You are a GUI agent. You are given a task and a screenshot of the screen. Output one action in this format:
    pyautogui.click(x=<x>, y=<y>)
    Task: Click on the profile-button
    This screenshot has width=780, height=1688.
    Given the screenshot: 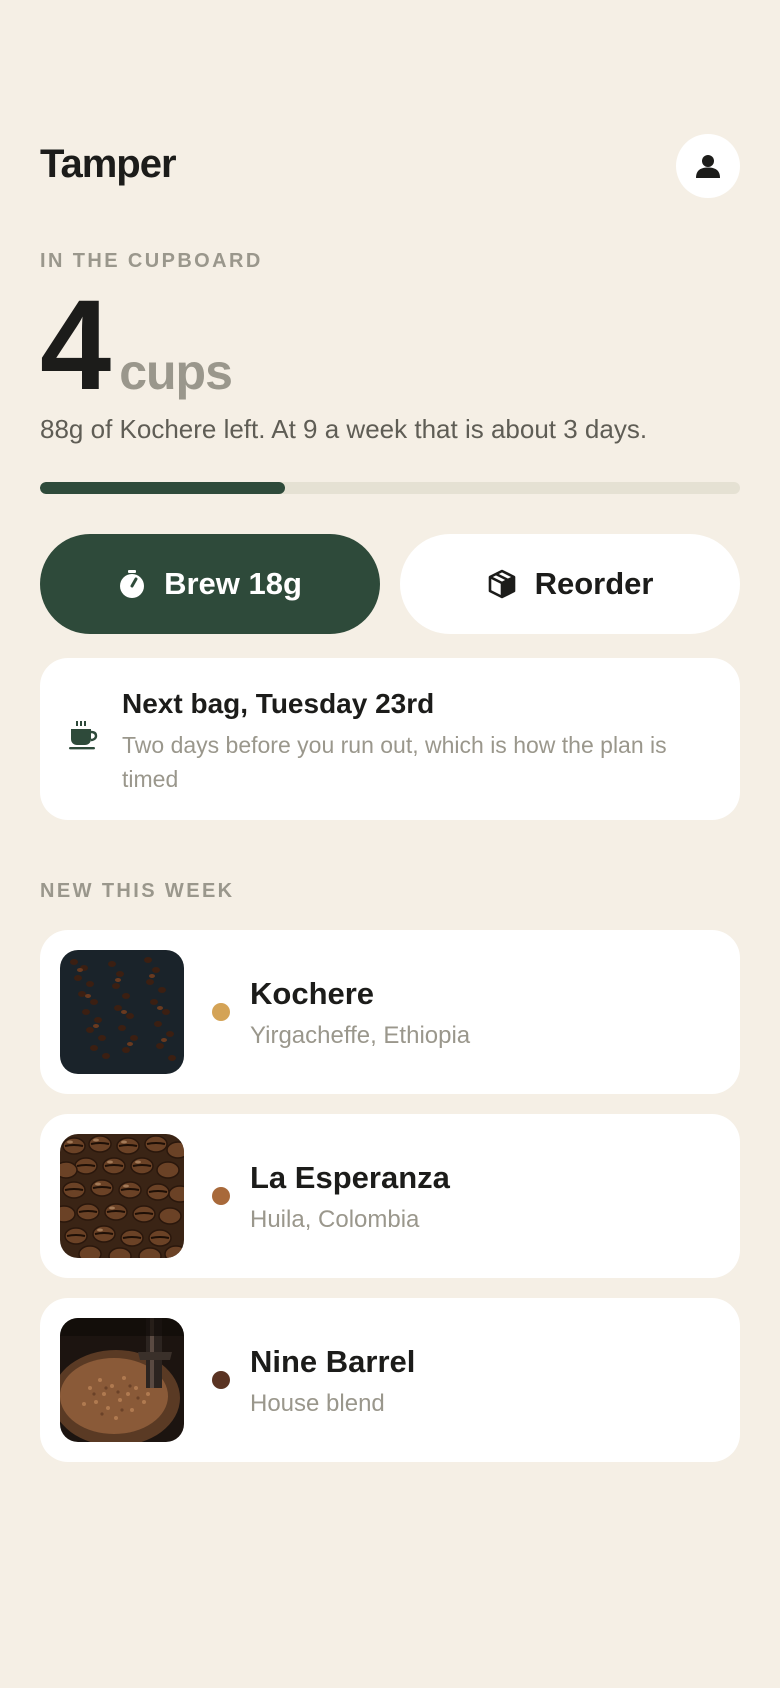 What is the action you would take?
    pyautogui.click(x=708, y=166)
    